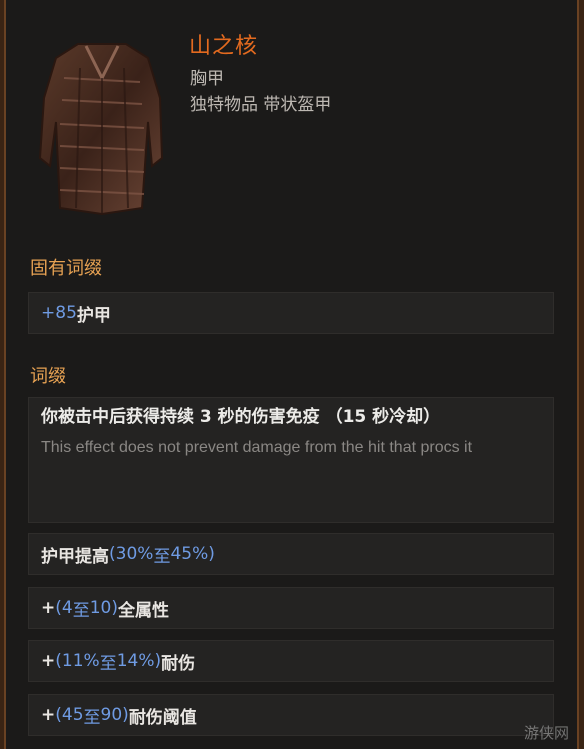 The width and height of the screenshot is (584, 749). I want to click on affix-max: 90, so click(111, 715).